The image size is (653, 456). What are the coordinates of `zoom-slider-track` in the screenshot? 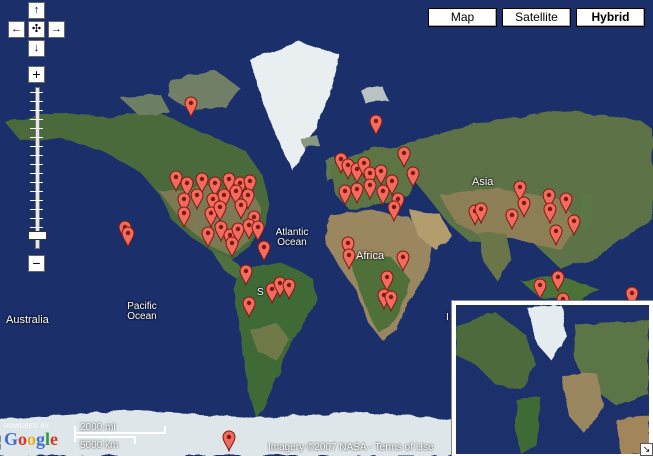 It's located at (37, 168).